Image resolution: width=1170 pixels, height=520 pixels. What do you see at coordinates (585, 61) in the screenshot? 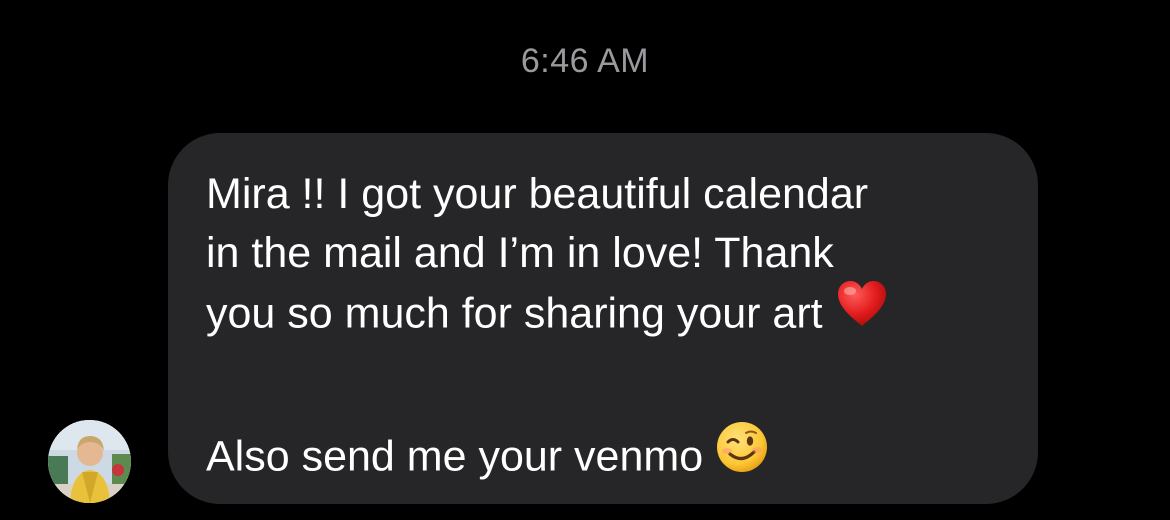
I see `message-timestamp: 6:46 AM` at bounding box center [585, 61].